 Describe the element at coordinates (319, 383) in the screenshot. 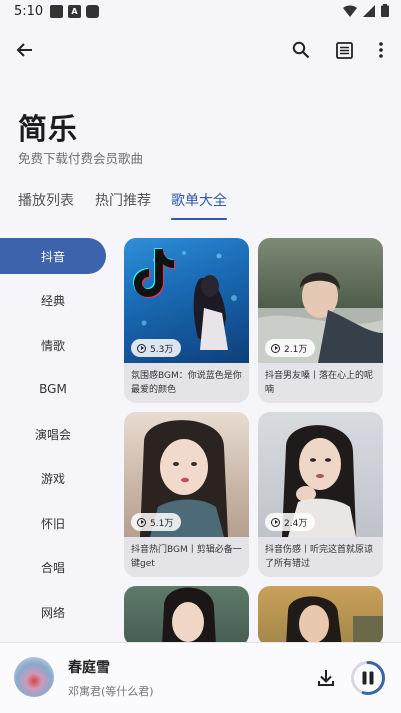

I see `playlist-title: 抖音男友嗓丨落在心上的呢喃` at that location.